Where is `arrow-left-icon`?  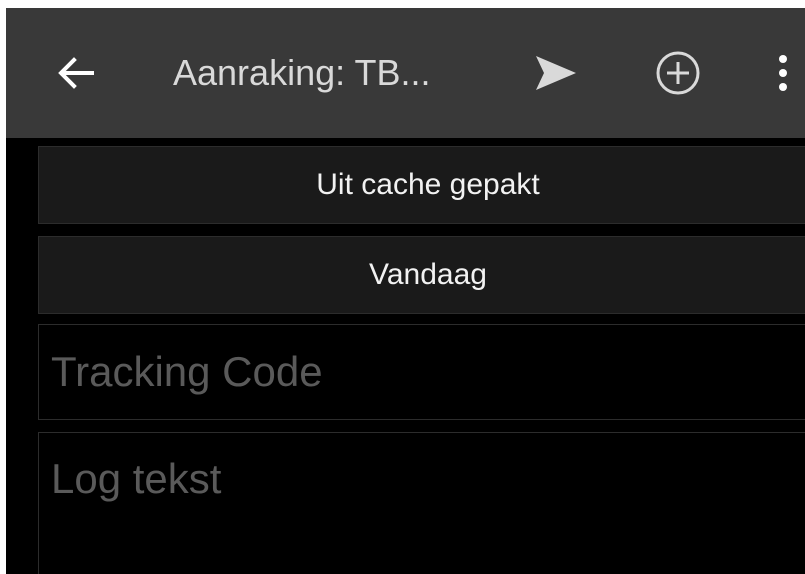 arrow-left-icon is located at coordinates (76, 73).